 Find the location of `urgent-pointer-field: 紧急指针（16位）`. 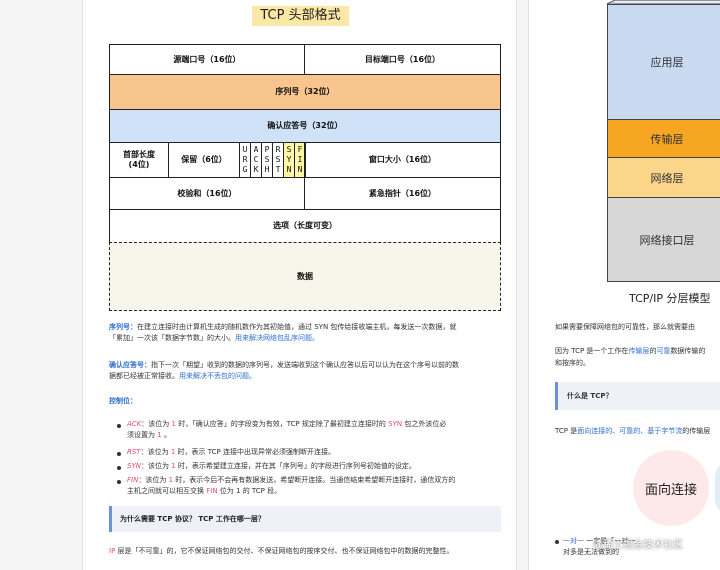

urgent-pointer-field: 紧急指针（16位） is located at coordinates (402, 193).